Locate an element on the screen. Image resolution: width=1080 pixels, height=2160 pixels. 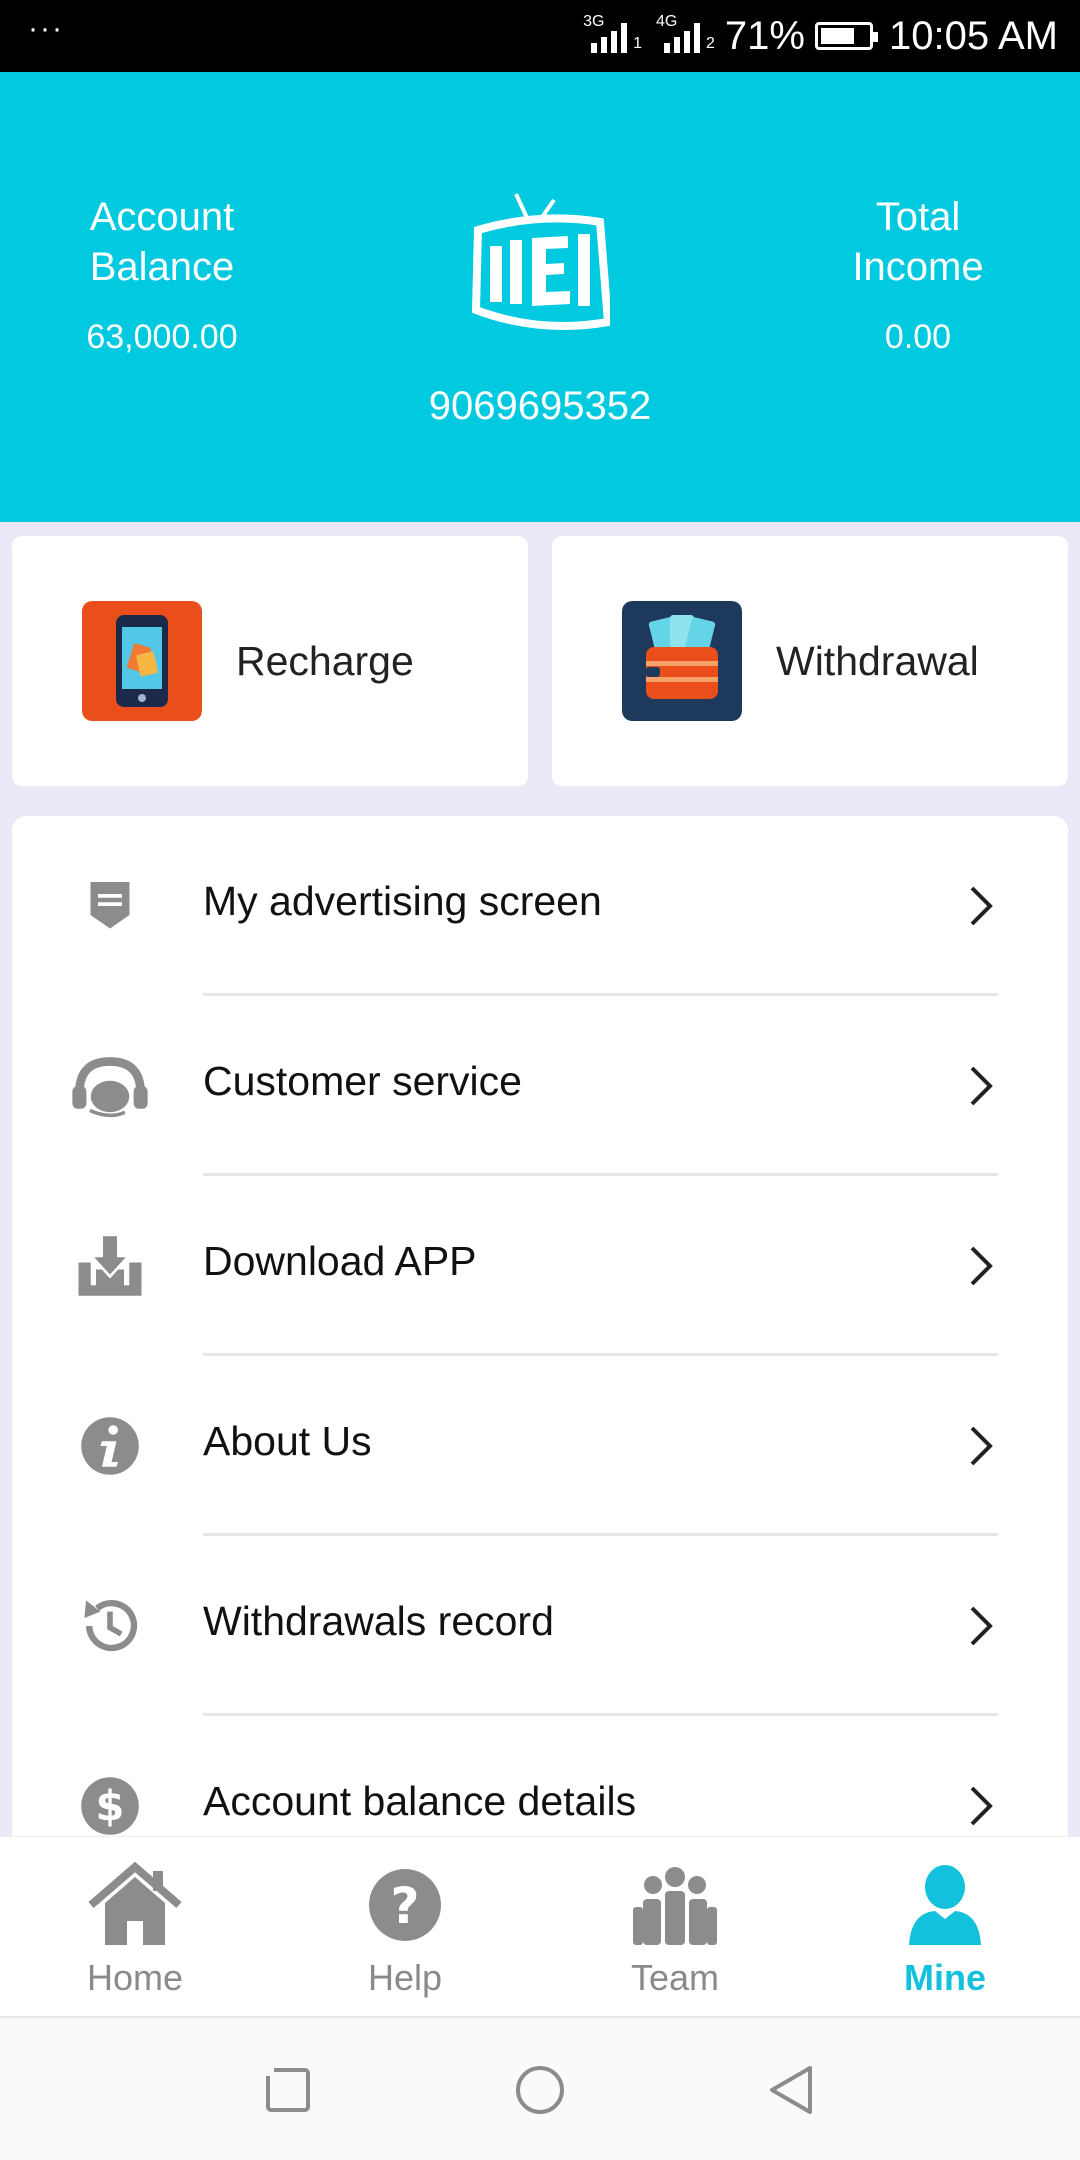
tab-label: Help is located at coordinates (405, 1977).